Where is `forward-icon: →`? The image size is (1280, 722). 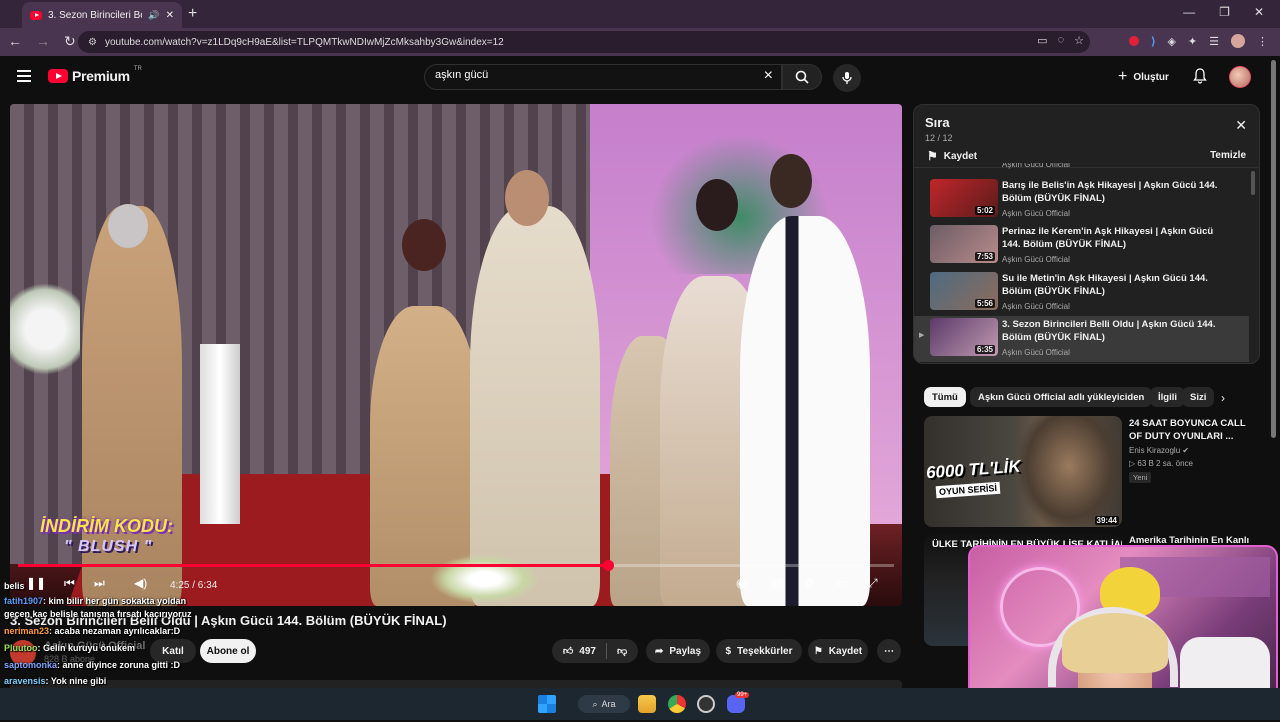
forward-icon: → is located at coordinates (43, 41).